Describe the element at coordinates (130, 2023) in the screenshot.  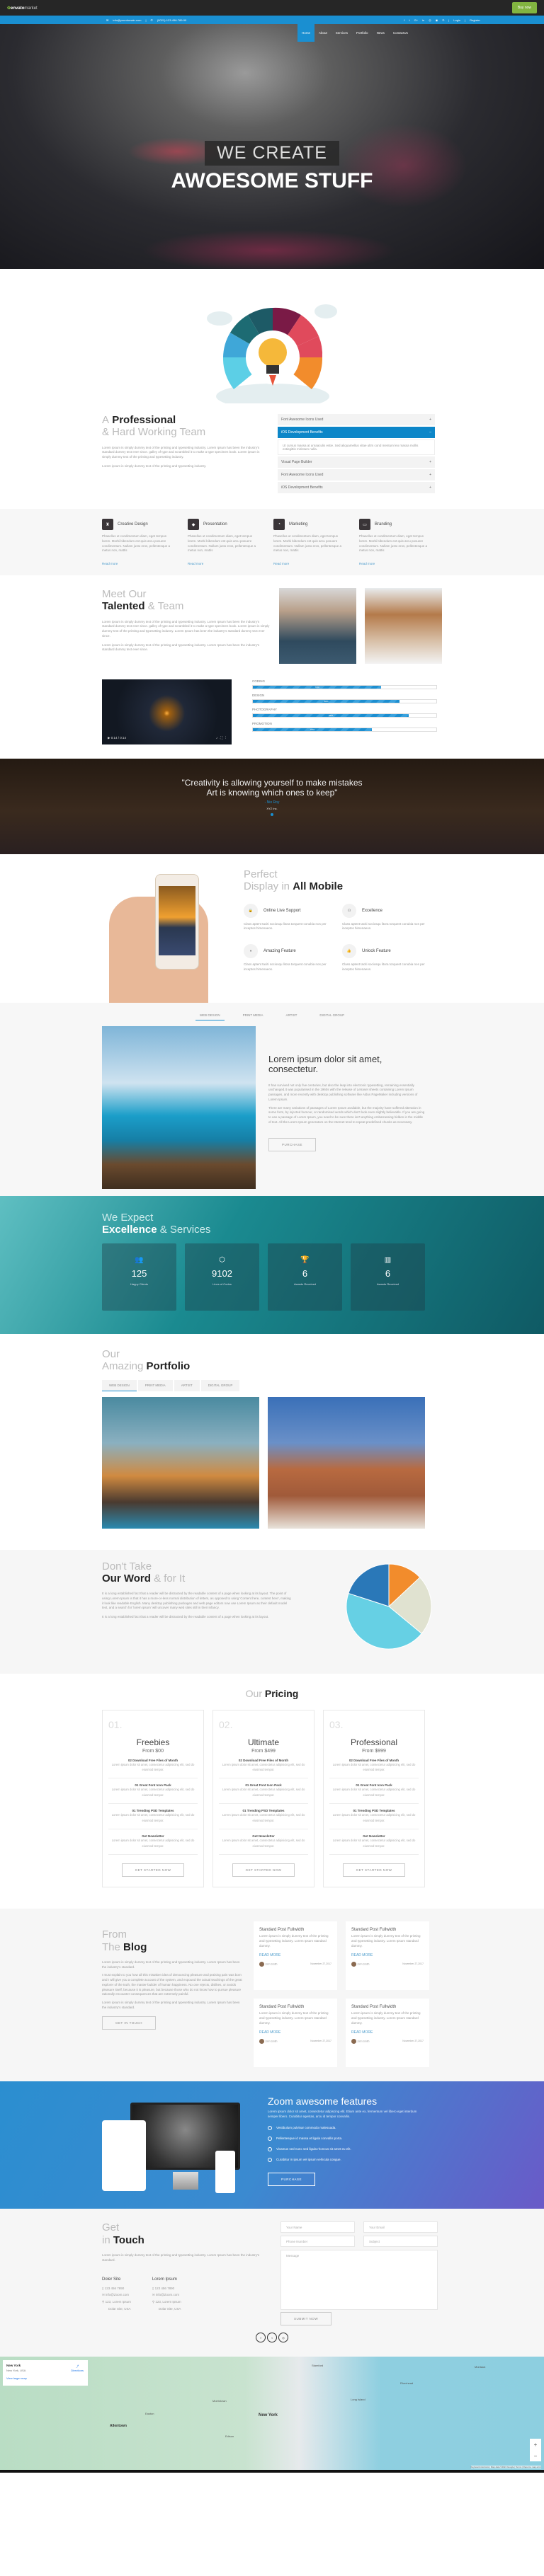
I see `get-in-touch-button: GET IN TOUCH` at that location.